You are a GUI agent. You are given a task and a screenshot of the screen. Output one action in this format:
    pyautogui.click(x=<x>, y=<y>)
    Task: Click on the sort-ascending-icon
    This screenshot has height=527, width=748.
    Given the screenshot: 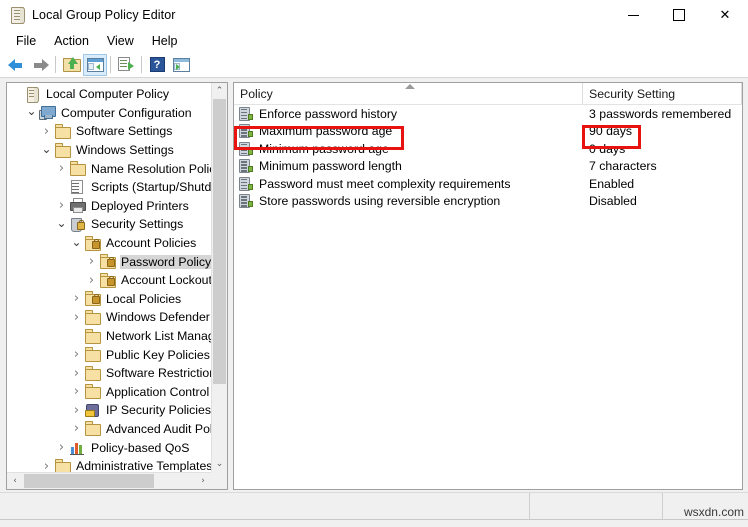 What is the action you would take?
    pyautogui.click(x=410, y=86)
    